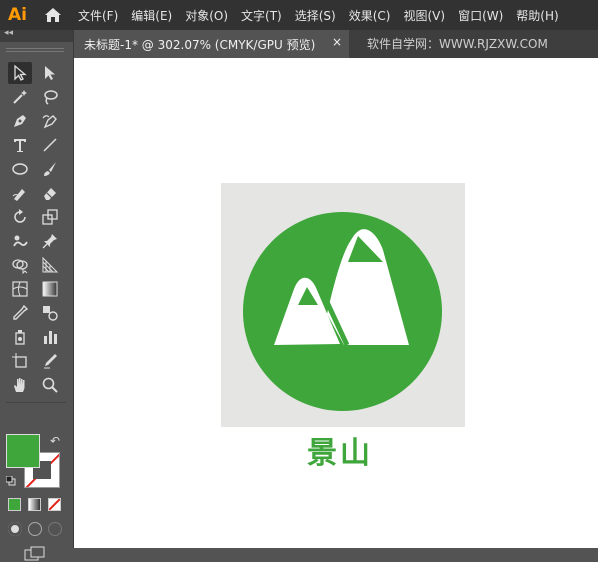 This screenshot has width=598, height=562. Describe the element at coordinates (36, 402) in the screenshot. I see `tool-separator` at that location.